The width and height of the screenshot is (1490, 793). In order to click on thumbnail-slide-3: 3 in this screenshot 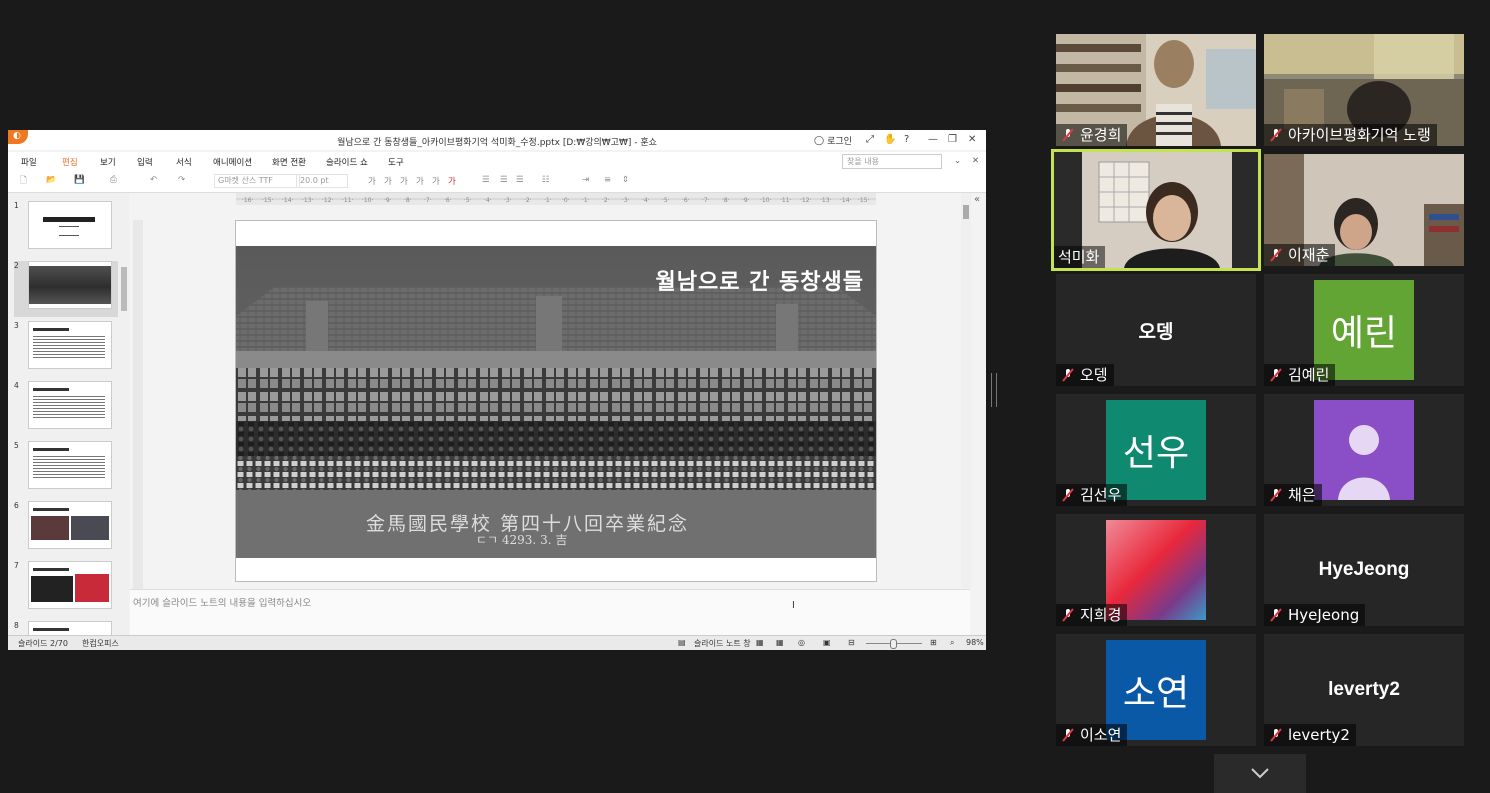, I will do `click(66, 349)`.